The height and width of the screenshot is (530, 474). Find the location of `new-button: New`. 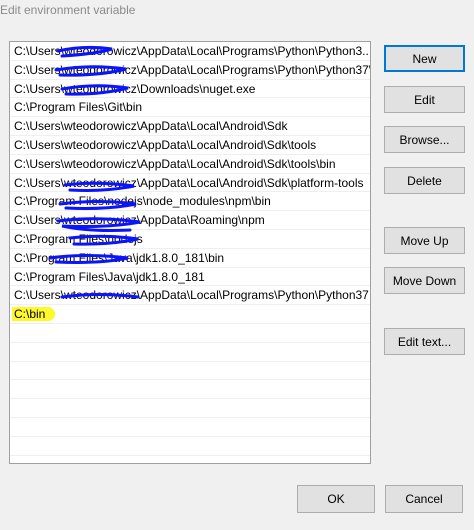

new-button: New is located at coordinates (424, 58).